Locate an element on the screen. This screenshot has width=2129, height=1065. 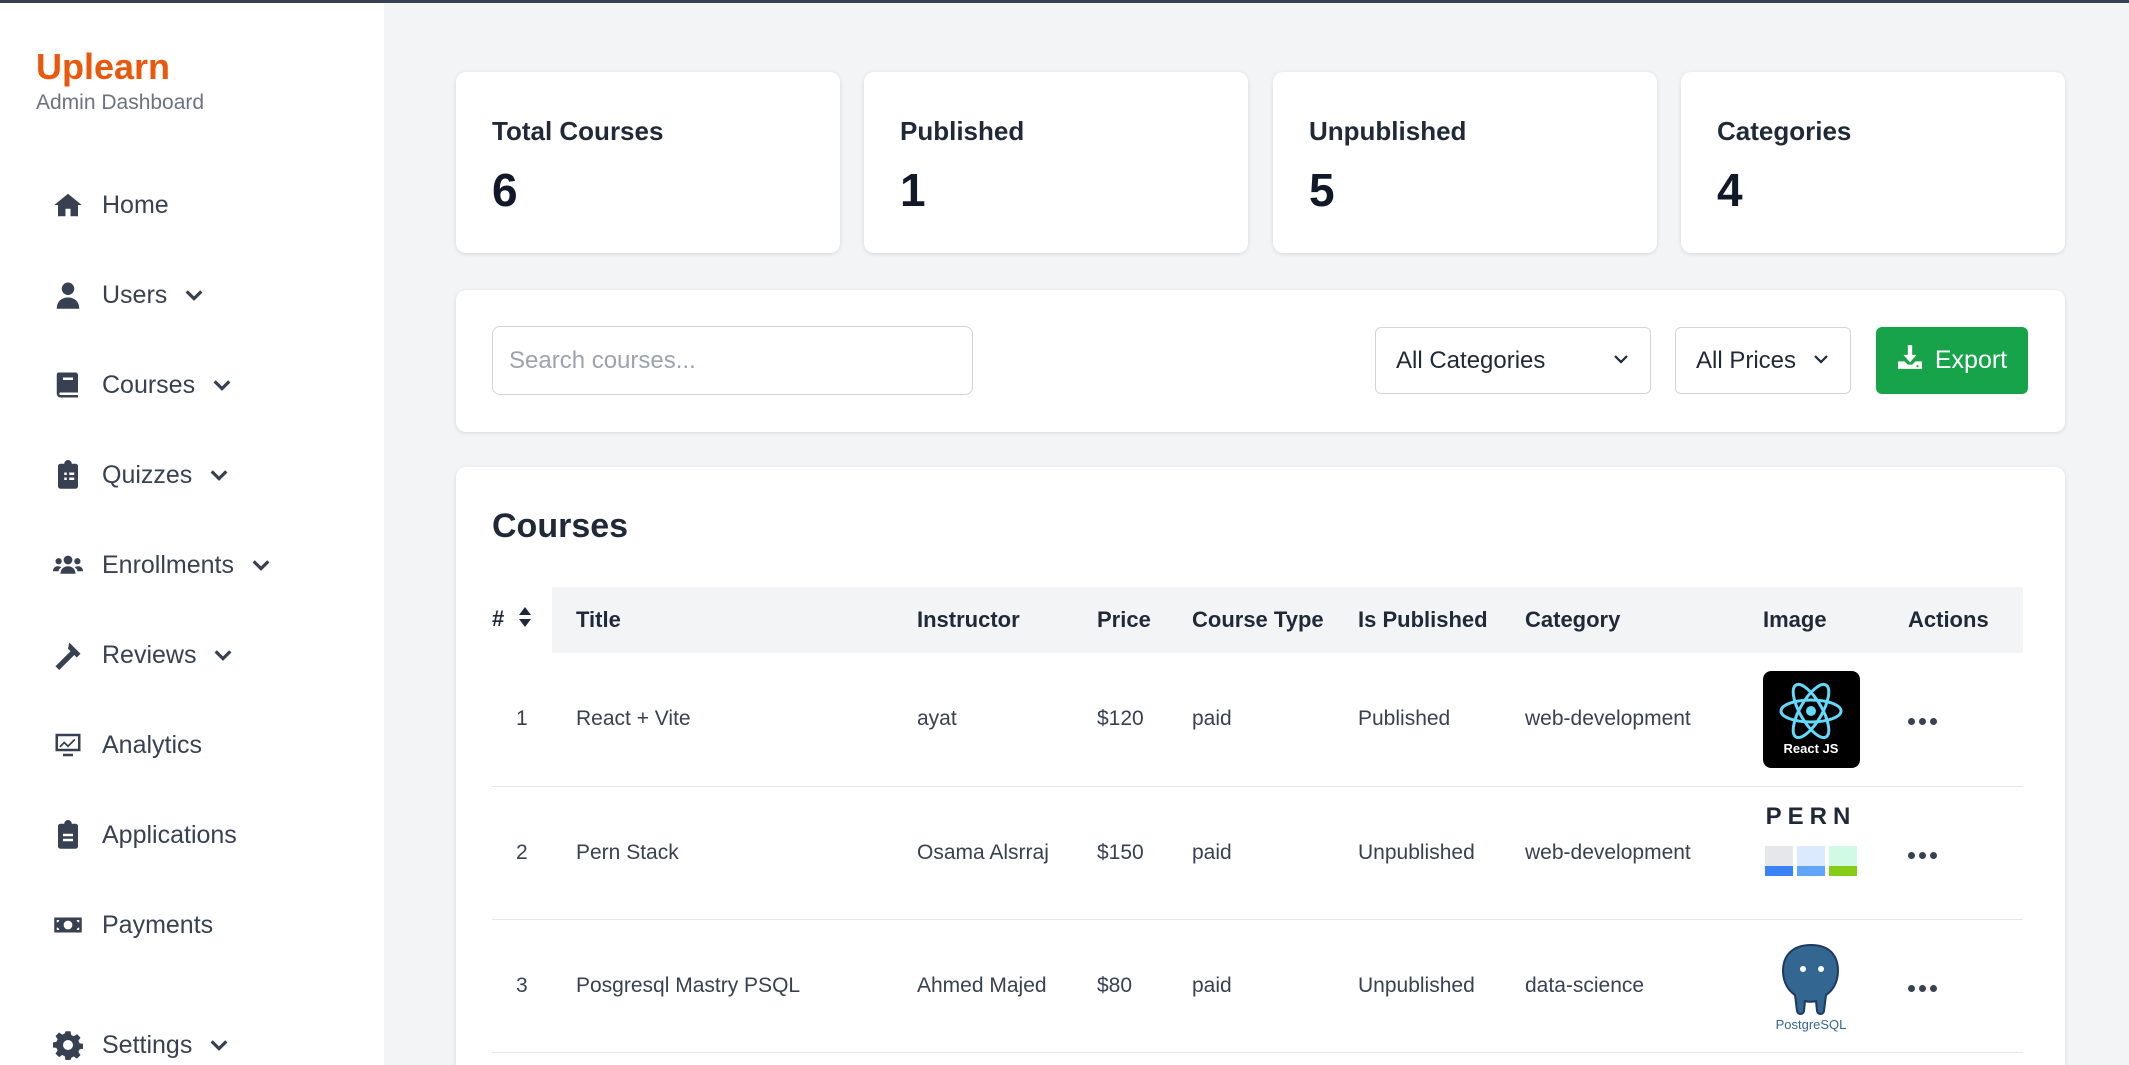
export-button: Export is located at coordinates (1952, 360).